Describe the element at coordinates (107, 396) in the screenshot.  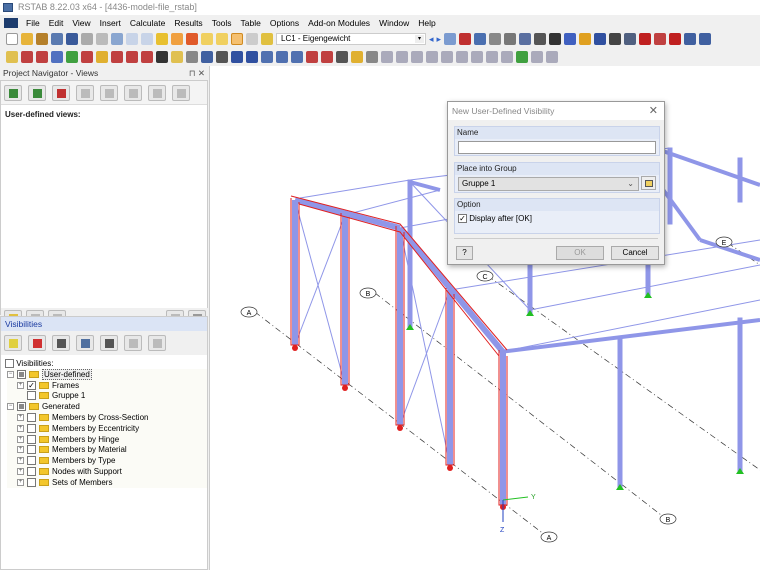
I see `tree-item-gruppe-1: Gruppe 1` at that location.